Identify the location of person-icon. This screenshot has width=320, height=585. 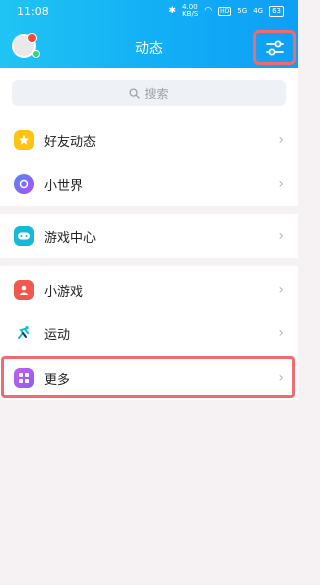
(24, 290).